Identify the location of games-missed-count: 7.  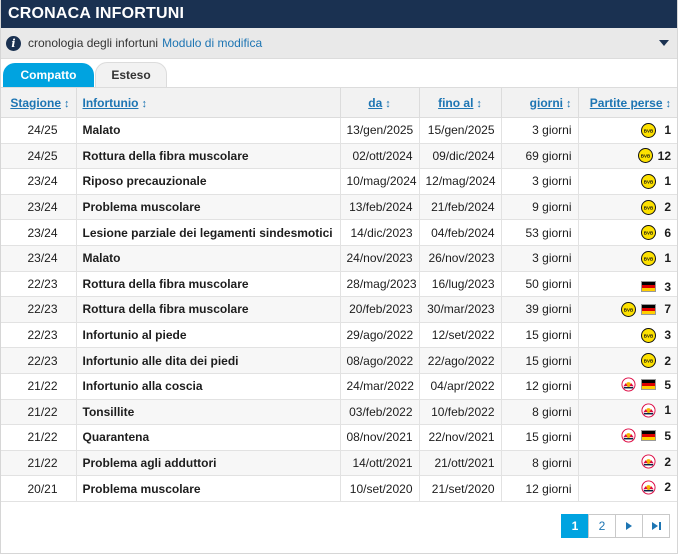
(667, 309).